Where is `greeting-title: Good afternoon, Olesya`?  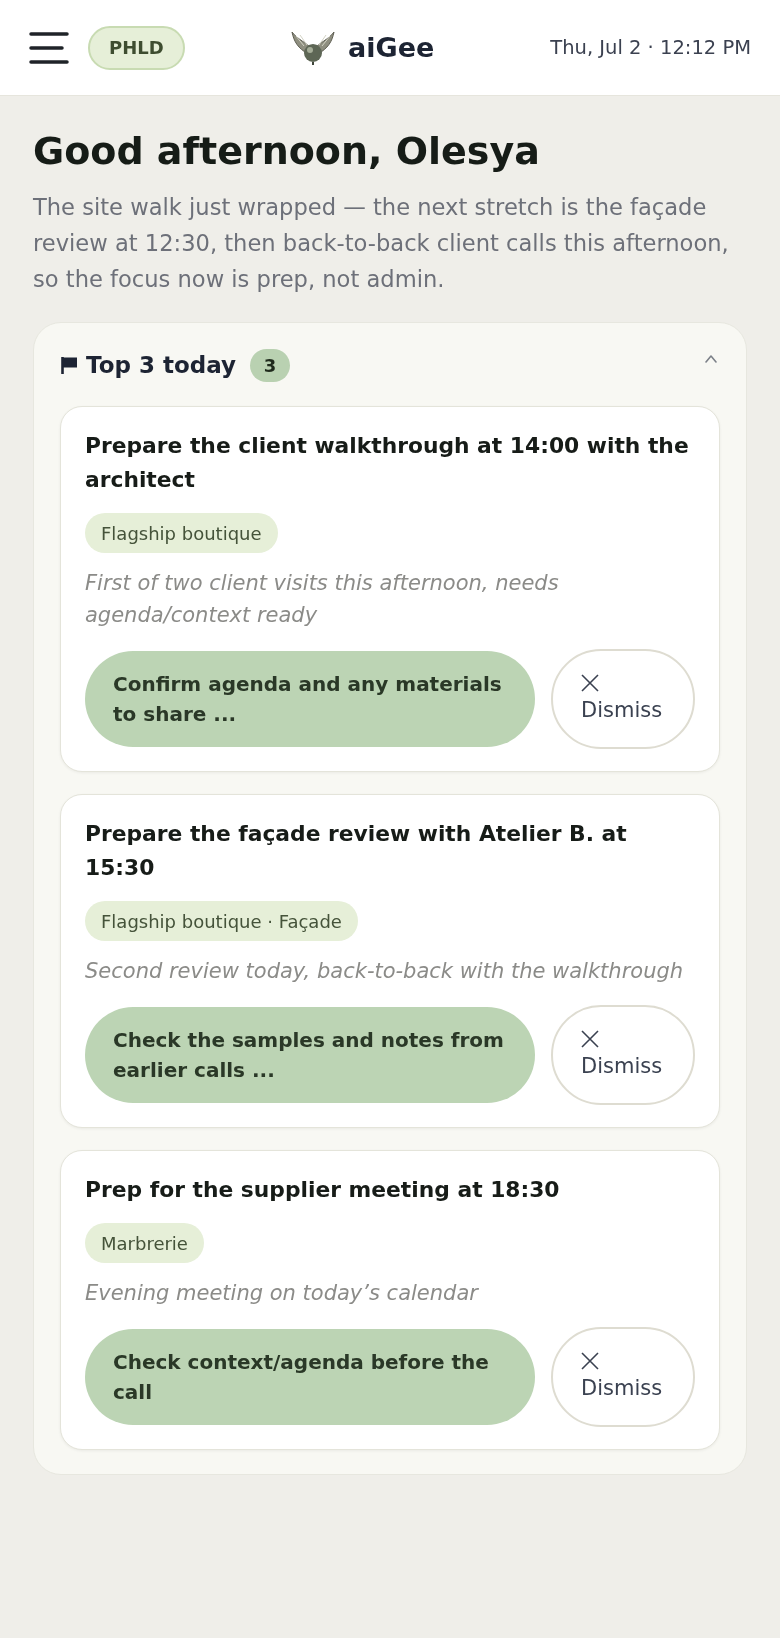 greeting-title: Good afternoon, Olesya is located at coordinates (287, 151).